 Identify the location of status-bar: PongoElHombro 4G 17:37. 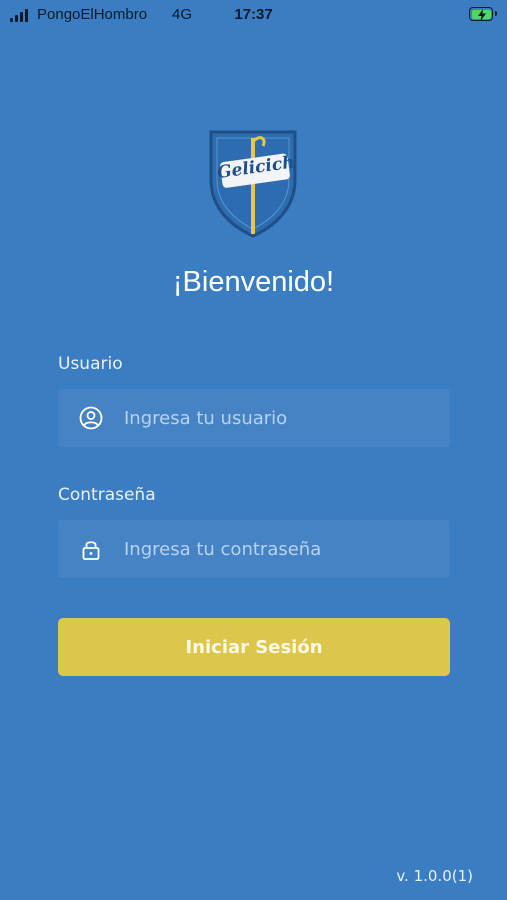
(253, 15).